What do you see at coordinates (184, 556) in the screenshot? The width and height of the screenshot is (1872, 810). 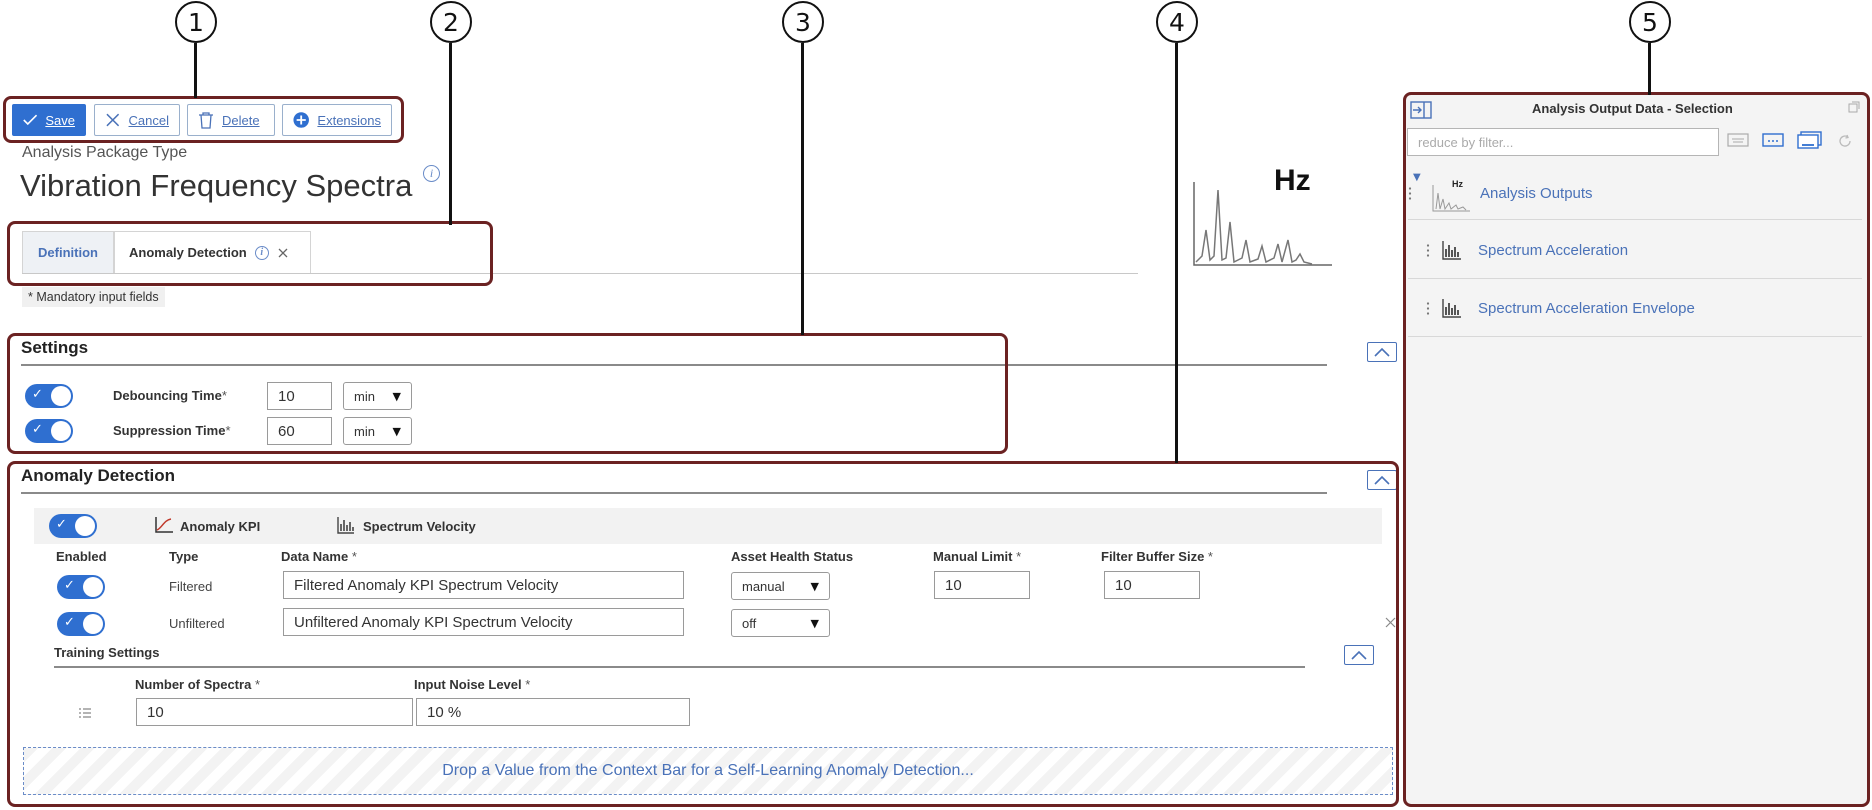 I see `col-type: Type` at bounding box center [184, 556].